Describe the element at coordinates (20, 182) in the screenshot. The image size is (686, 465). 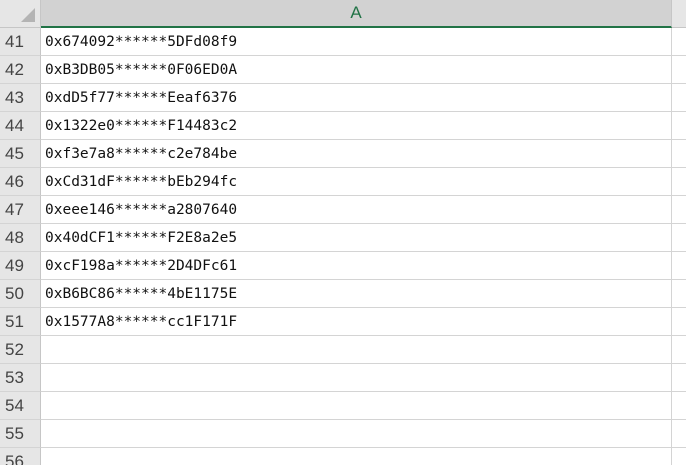
I see `row-header: 46` at that location.